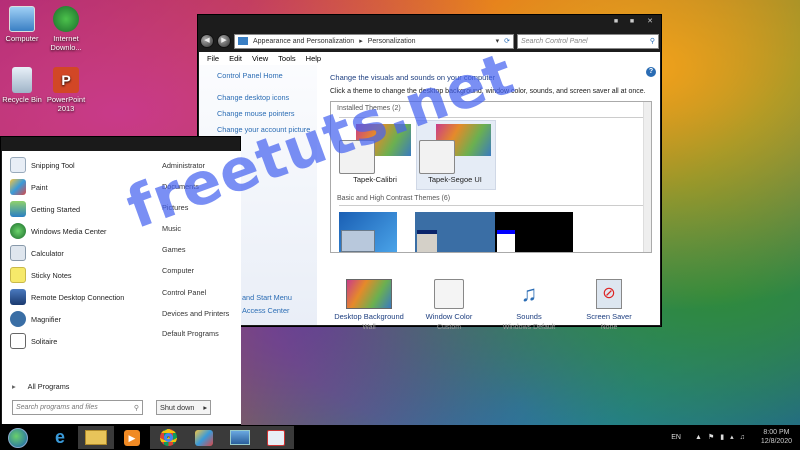  Describe the element at coordinates (37, 253) in the screenshot. I see `program-item: Calculator` at that location.